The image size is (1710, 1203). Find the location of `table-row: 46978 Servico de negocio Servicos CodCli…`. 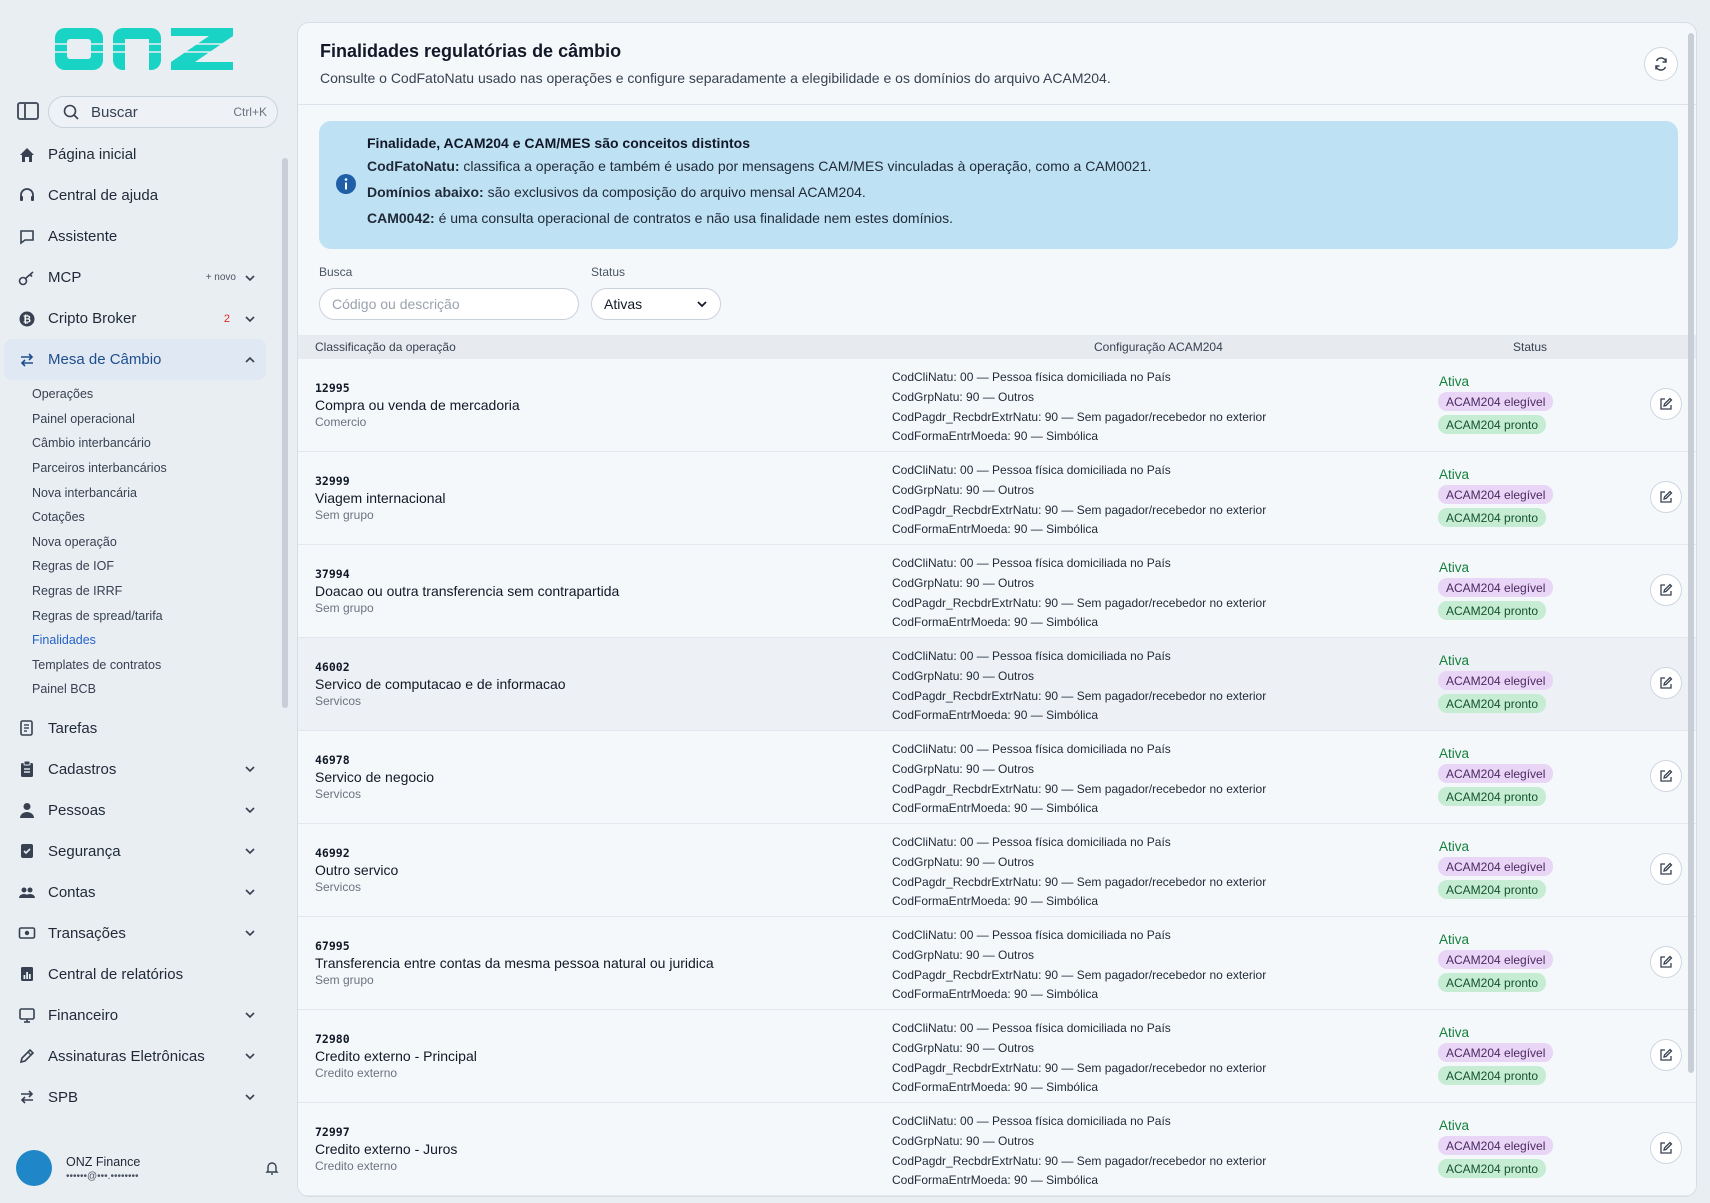

table-row: 46978 Servico de negocio Servicos CodCli… is located at coordinates (997, 777).